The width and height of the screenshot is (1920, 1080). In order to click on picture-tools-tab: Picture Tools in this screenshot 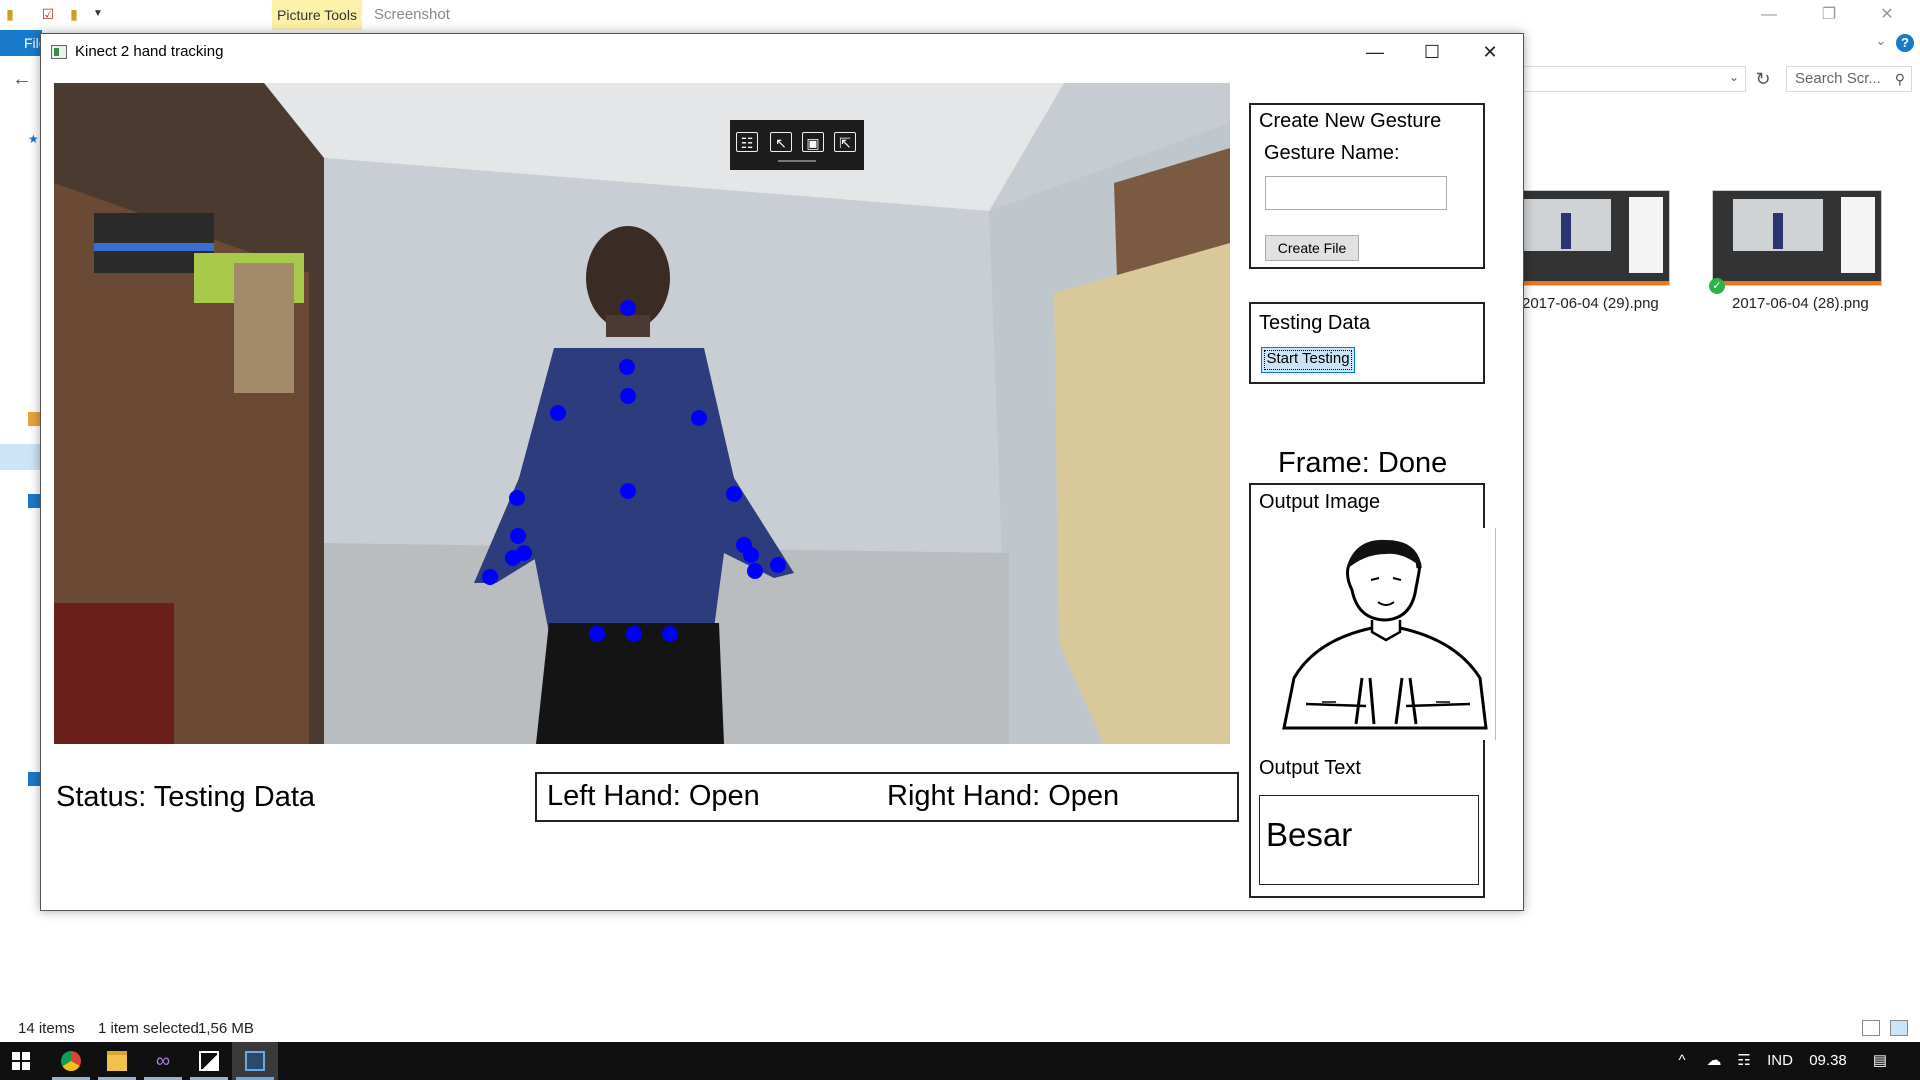, I will do `click(317, 15)`.